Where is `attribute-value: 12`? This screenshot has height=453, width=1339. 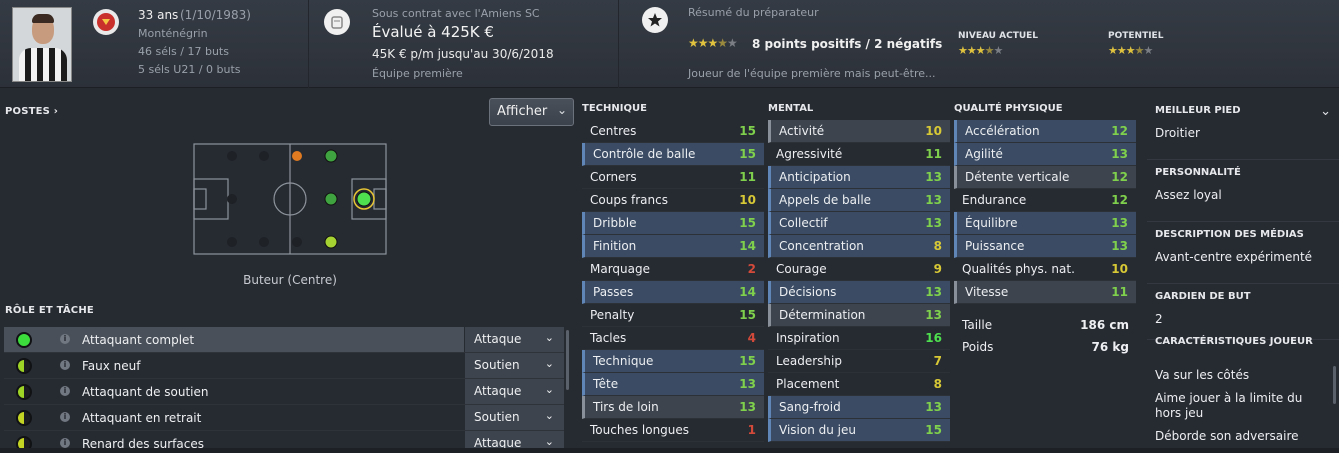
attribute-value: 12 is located at coordinates (1119, 131).